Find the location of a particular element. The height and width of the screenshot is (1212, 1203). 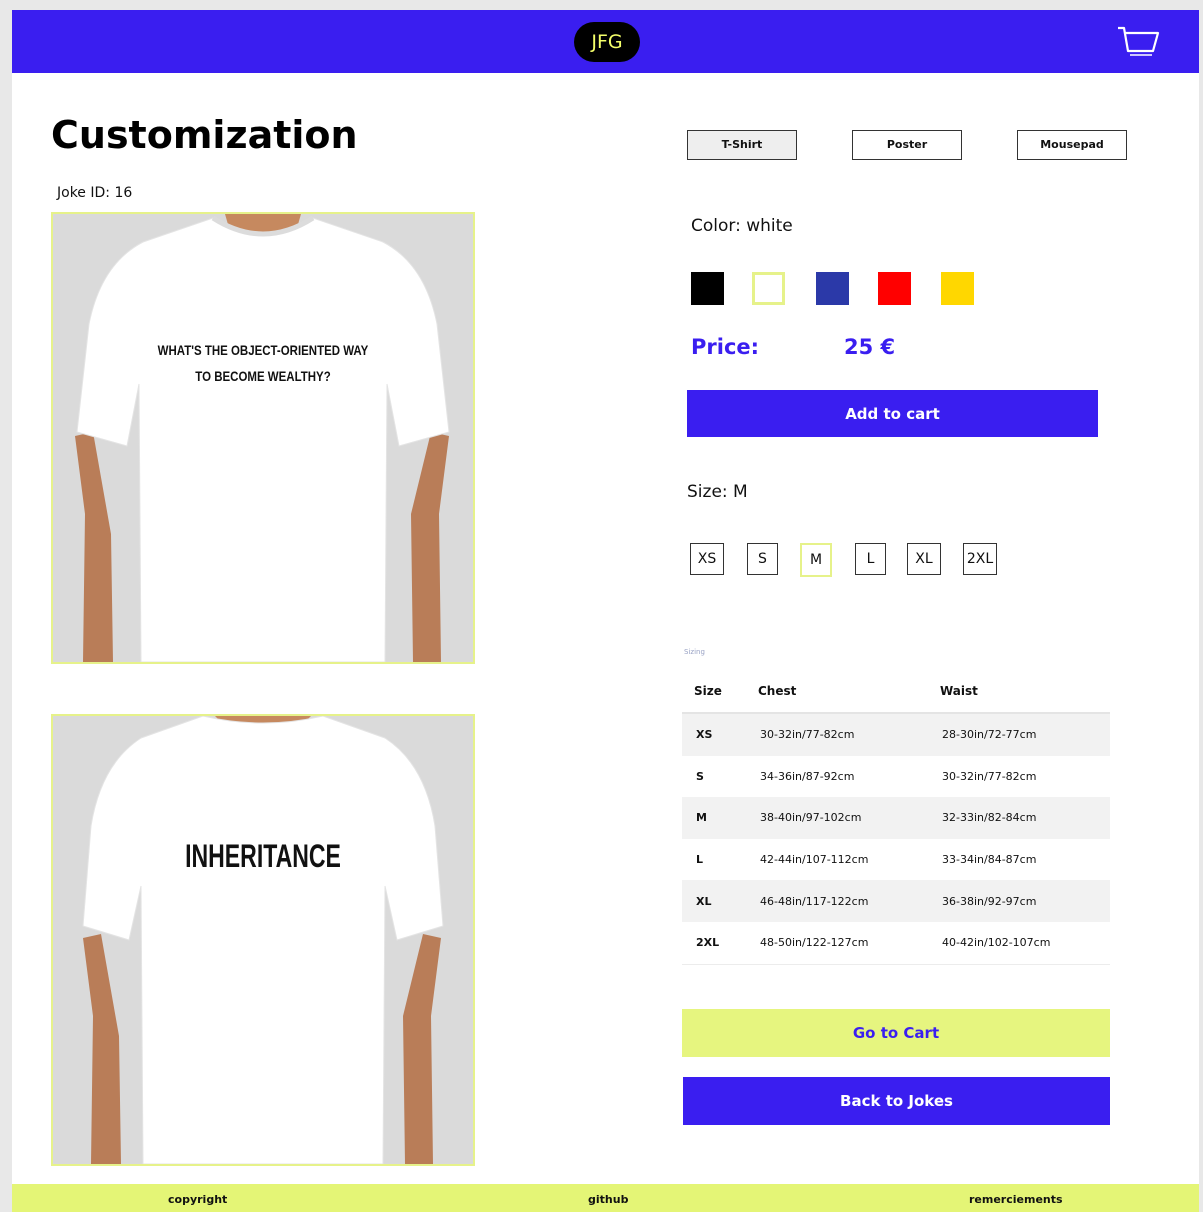

front-text-line-1: WHAT'S THE OBJECT-ORIENTED WAY is located at coordinates (263, 350).